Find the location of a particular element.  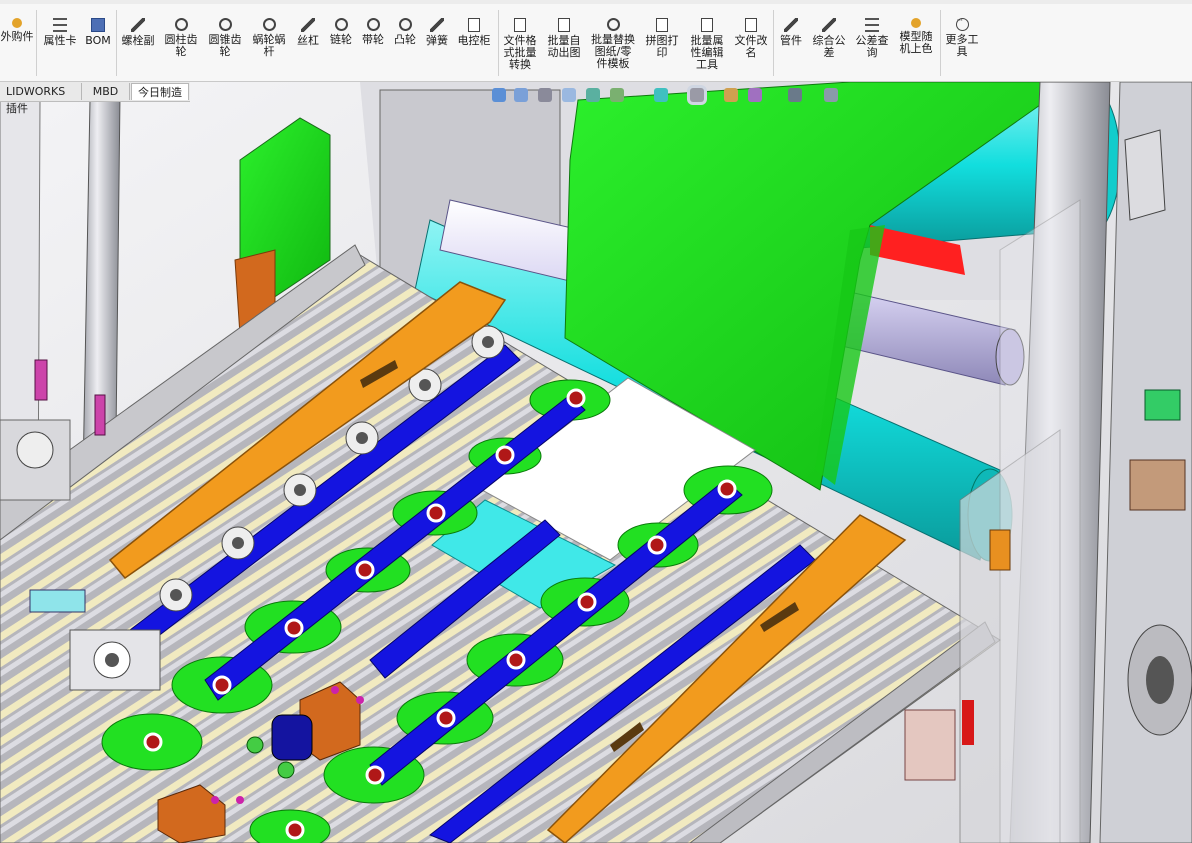

toolbar-button-template-replace: 批量替换 图纸/零 件模板 is located at coordinates (613, 44).